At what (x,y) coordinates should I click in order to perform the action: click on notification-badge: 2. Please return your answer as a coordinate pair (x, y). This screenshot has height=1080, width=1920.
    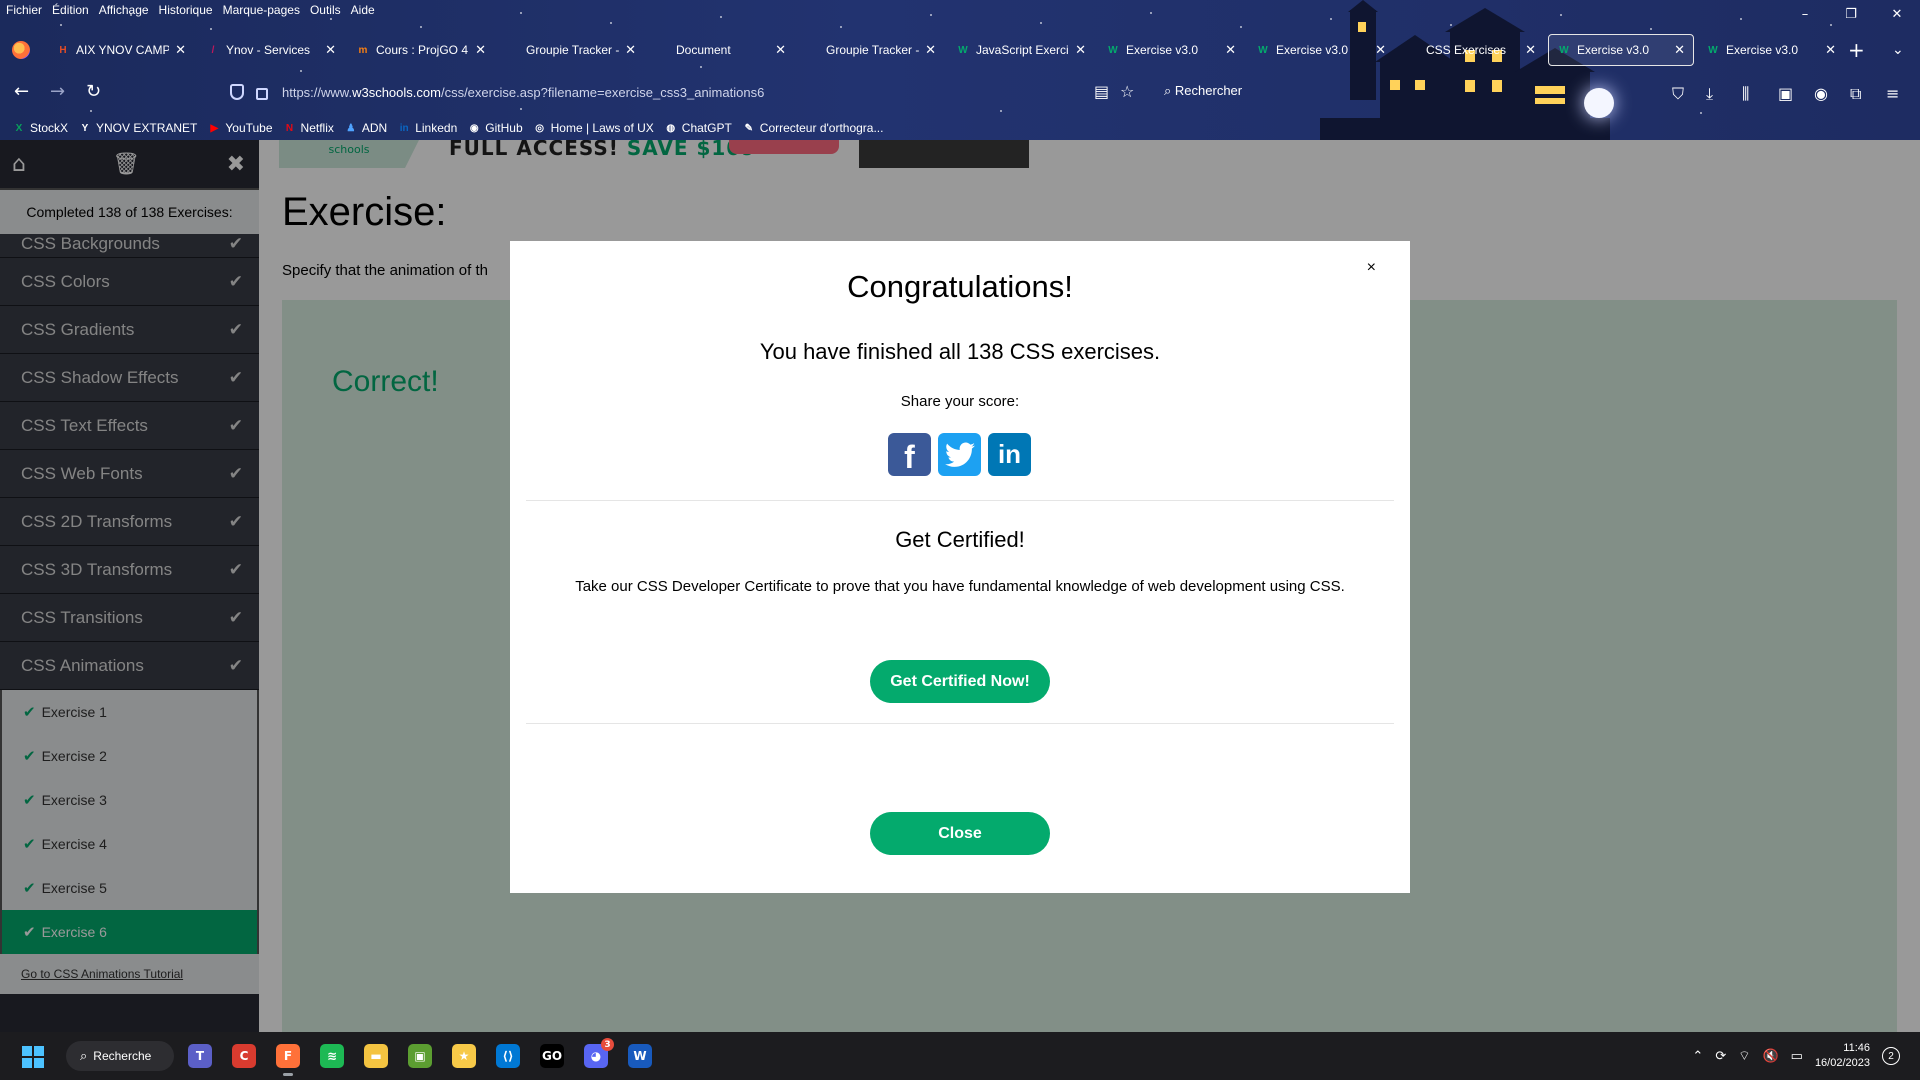
    Looking at the image, I should click on (1891, 1056).